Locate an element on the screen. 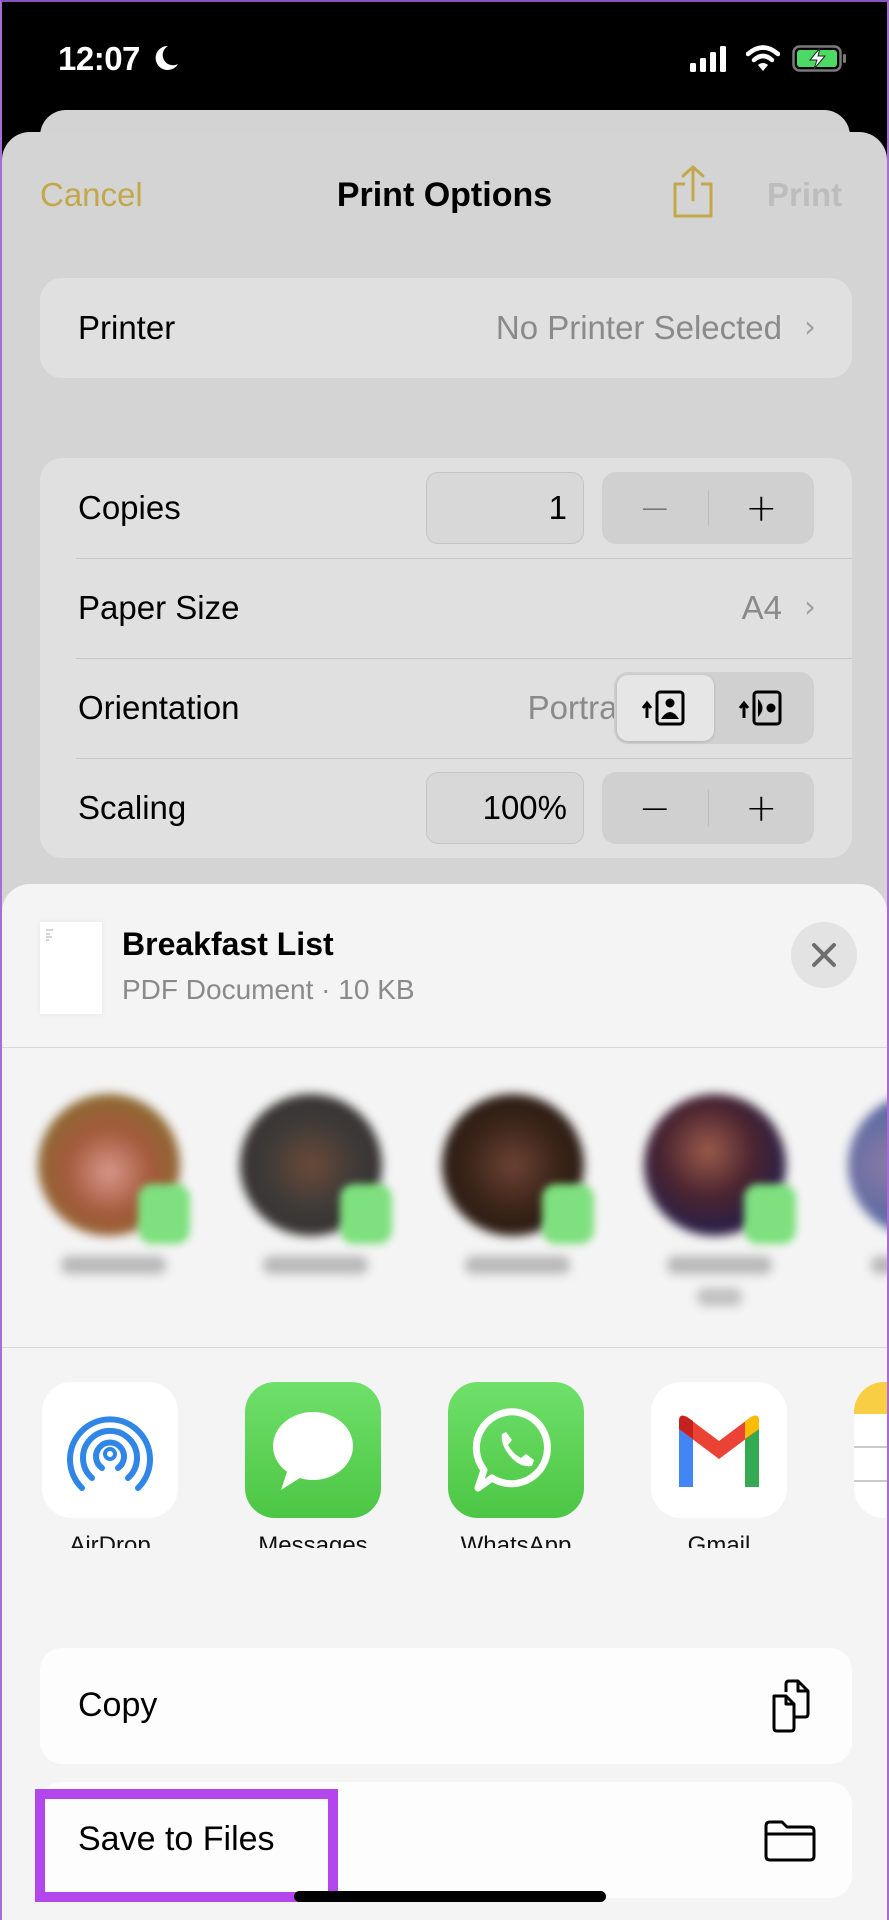 The width and height of the screenshot is (889, 1920). close-button is located at coordinates (824, 955).